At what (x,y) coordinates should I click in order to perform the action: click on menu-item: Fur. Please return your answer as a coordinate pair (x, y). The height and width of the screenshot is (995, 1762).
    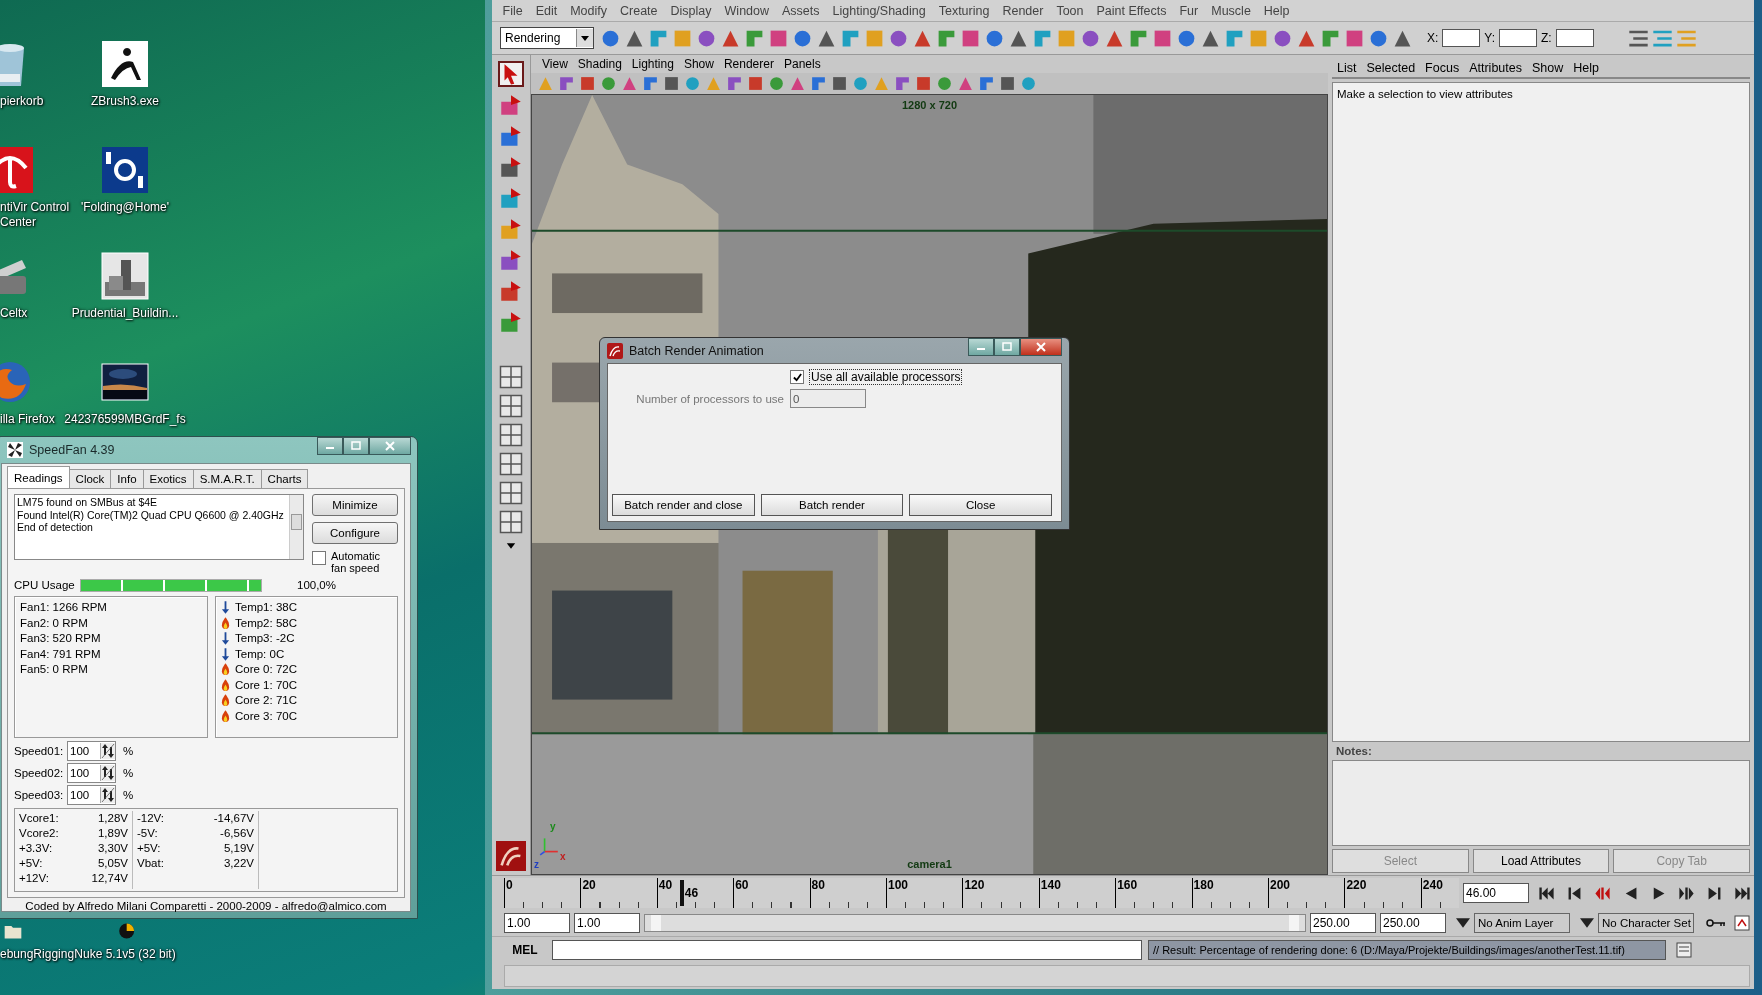
    Looking at the image, I should click on (1189, 10).